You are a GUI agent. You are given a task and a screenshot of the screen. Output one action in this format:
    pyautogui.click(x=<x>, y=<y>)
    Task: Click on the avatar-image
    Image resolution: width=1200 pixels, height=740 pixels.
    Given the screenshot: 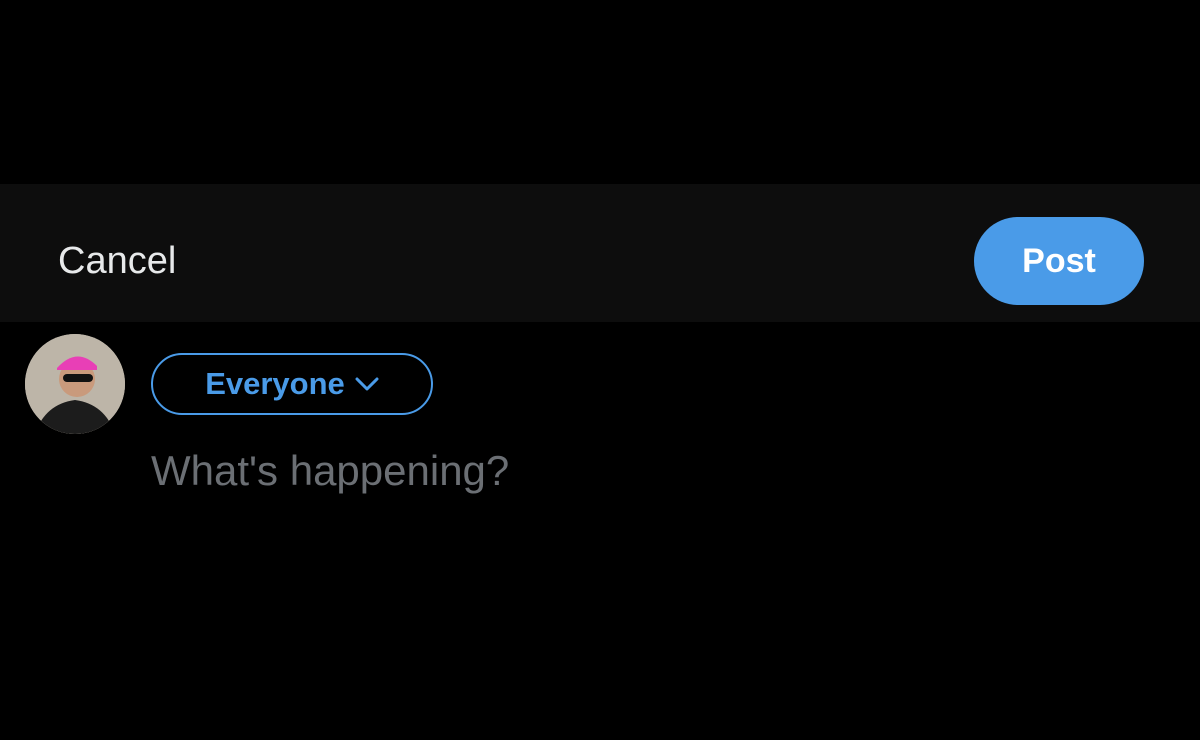 What is the action you would take?
    pyautogui.click(x=75, y=384)
    